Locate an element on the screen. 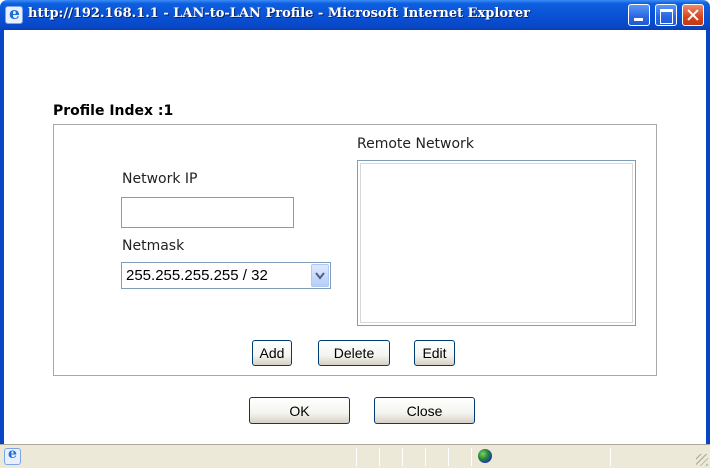 The image size is (710, 468). edit-button: Edit is located at coordinates (434, 353).